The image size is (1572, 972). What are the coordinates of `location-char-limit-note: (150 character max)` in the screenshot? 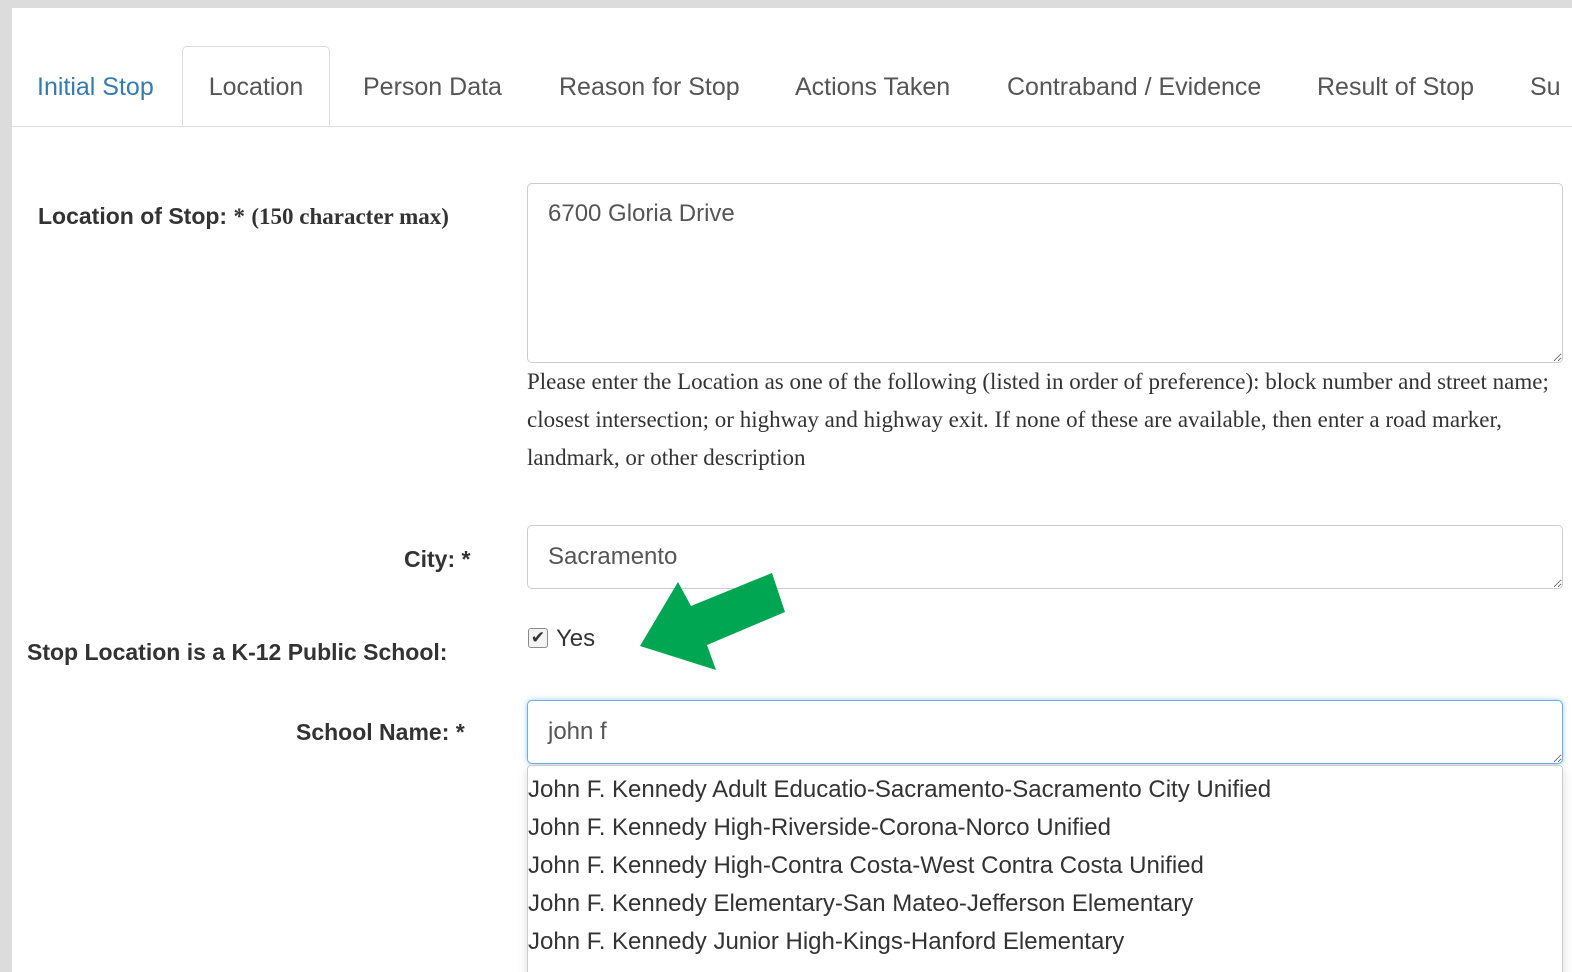 It's located at (350, 216).